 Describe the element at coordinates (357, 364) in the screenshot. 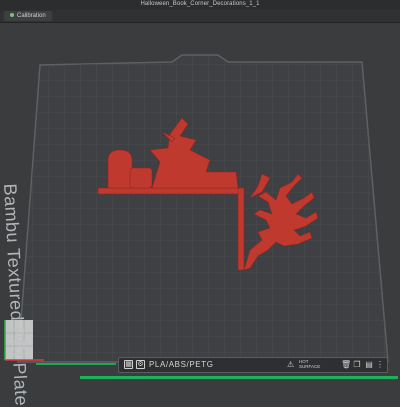

I see `copy-icon: ❐` at that location.